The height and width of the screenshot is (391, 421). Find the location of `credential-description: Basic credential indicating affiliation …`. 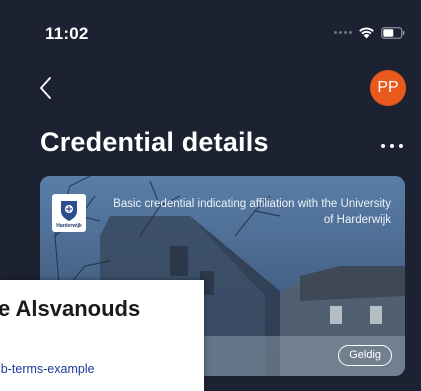

credential-description: Basic credential indicating affiliation … is located at coordinates (252, 212).